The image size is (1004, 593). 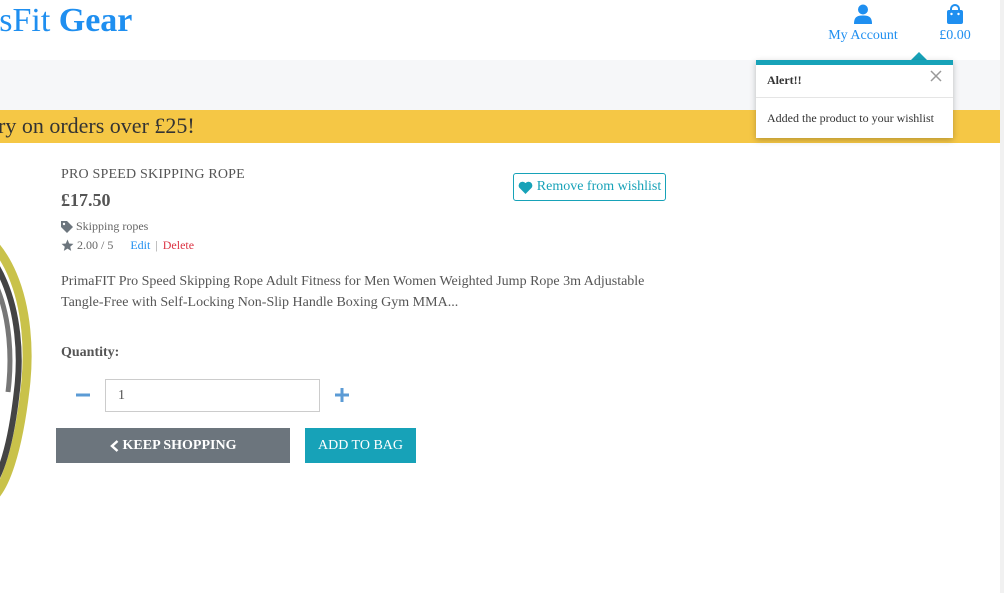 What do you see at coordinates (153, 174) in the screenshot?
I see `product-name: PRO SPEED SKIPPING ROPE` at bounding box center [153, 174].